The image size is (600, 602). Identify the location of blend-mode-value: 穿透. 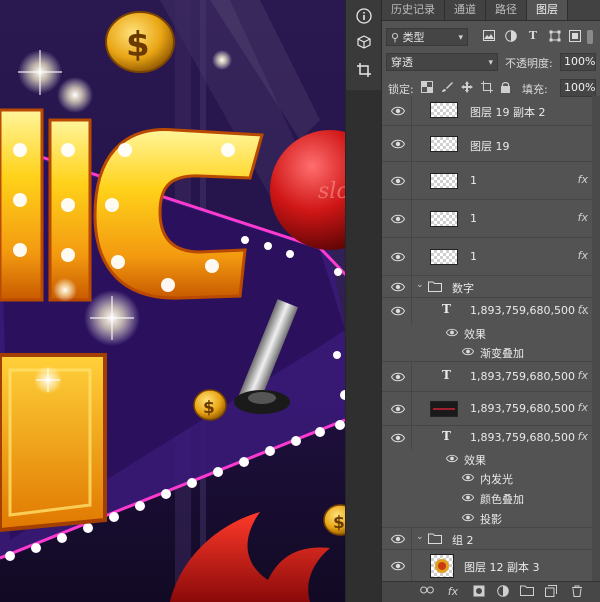
(402, 62).